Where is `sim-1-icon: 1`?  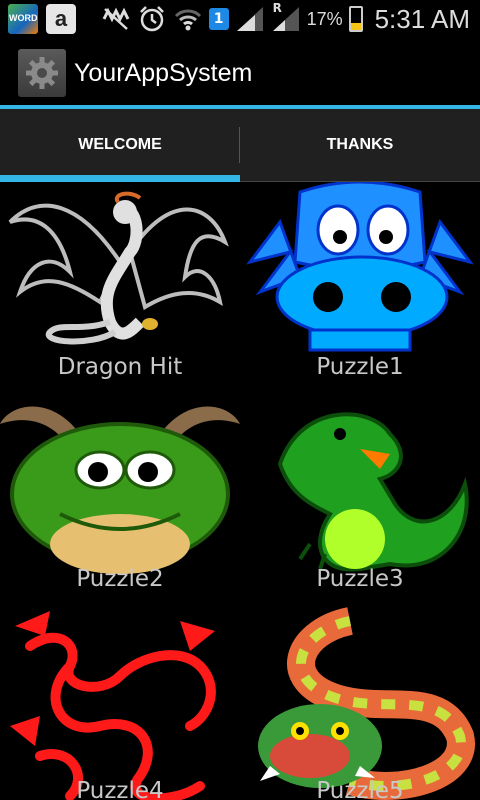
sim-1-icon: 1 is located at coordinates (218, 19).